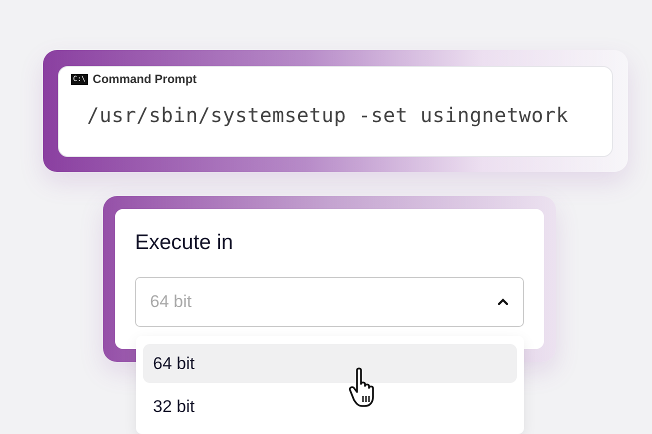  Describe the element at coordinates (144, 79) in the screenshot. I see `window-title: Command Prompt` at that location.